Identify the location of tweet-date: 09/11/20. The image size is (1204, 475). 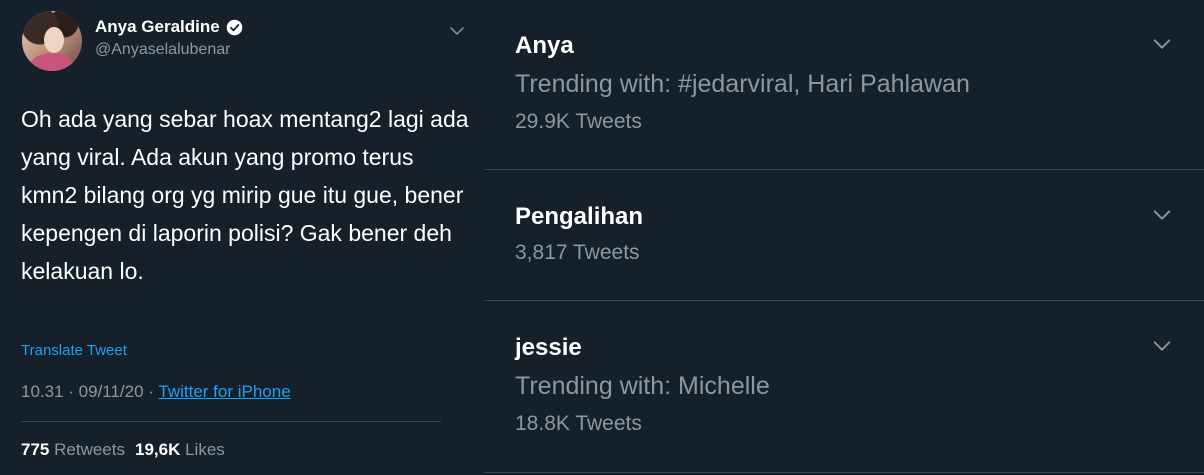
(111, 391).